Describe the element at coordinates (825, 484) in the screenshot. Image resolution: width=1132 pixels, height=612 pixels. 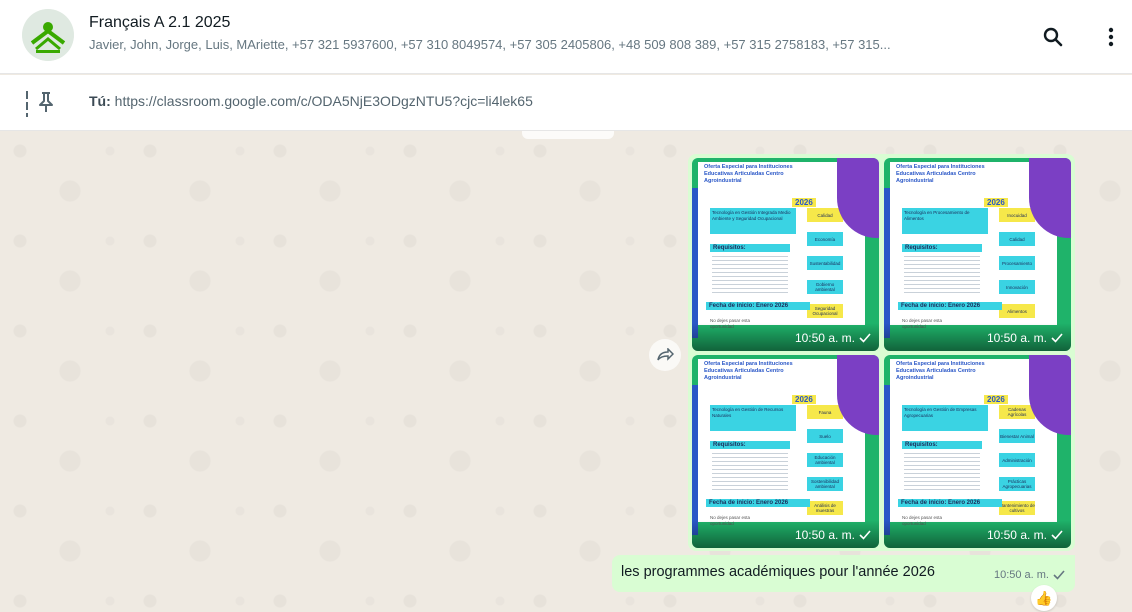
I see `poster-tag: Sostenibilidad ambiental` at that location.